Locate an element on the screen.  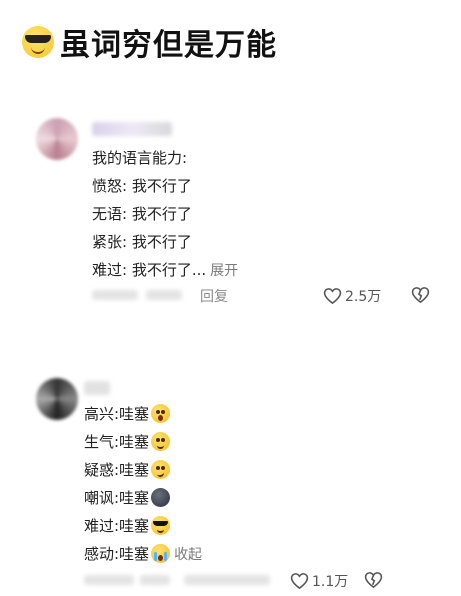
smiling-face-icon is located at coordinates (161, 441).